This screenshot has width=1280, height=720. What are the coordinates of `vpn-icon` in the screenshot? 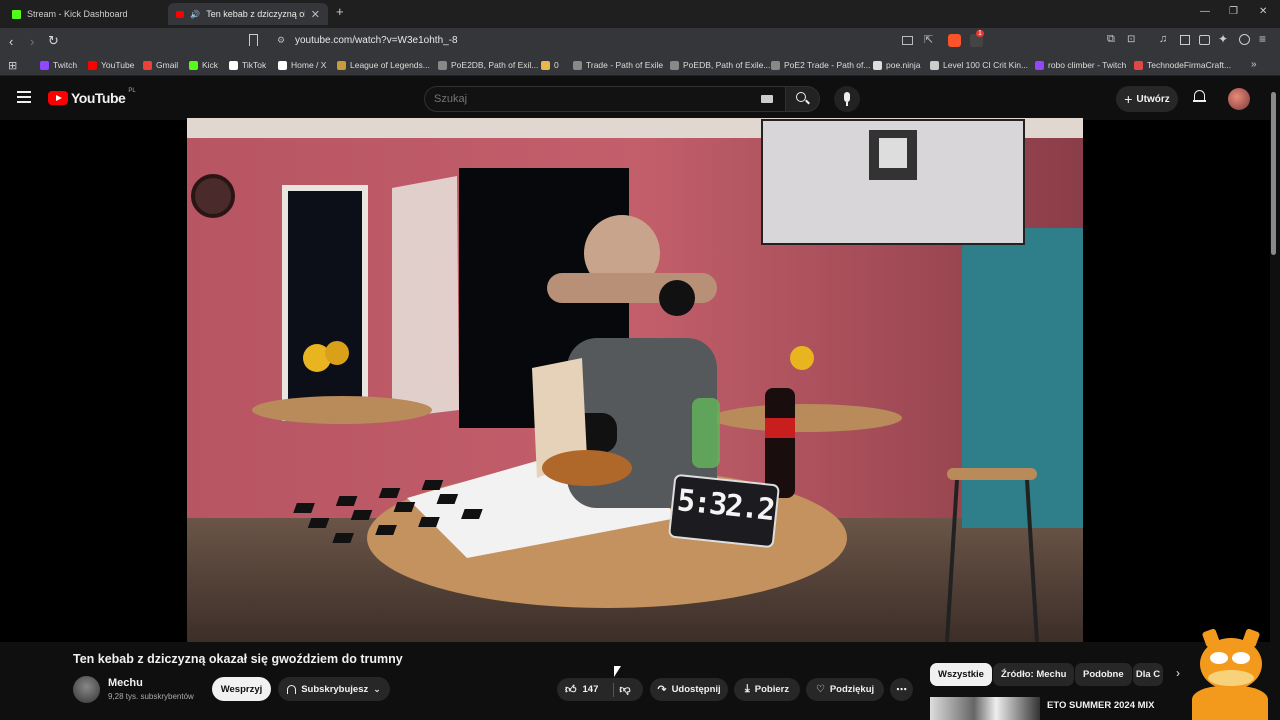 It's located at (1244, 39).